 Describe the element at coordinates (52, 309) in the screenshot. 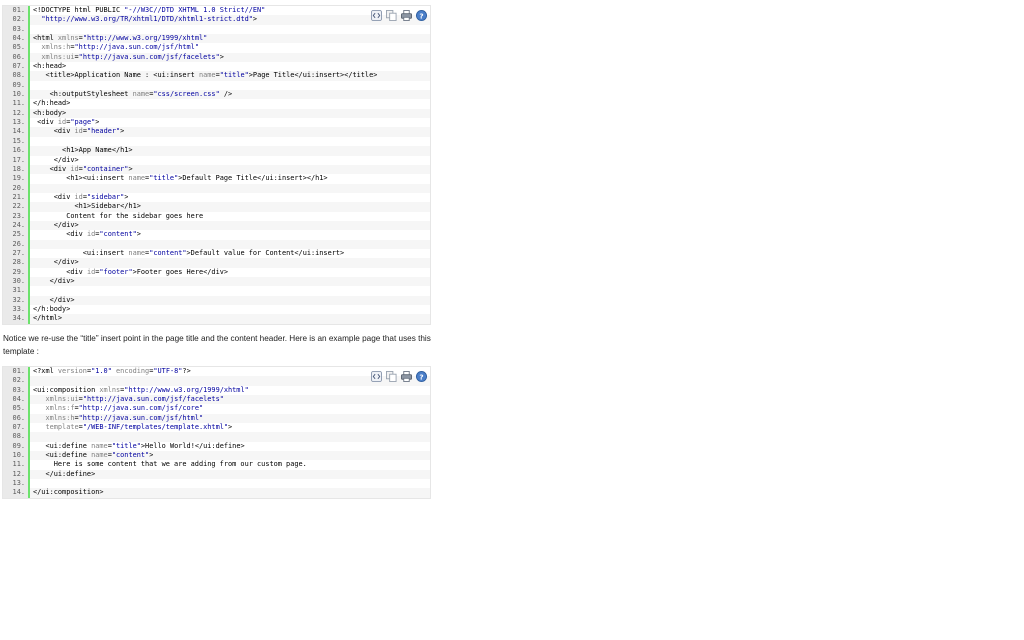

I see `code-text: </h:body>` at that location.